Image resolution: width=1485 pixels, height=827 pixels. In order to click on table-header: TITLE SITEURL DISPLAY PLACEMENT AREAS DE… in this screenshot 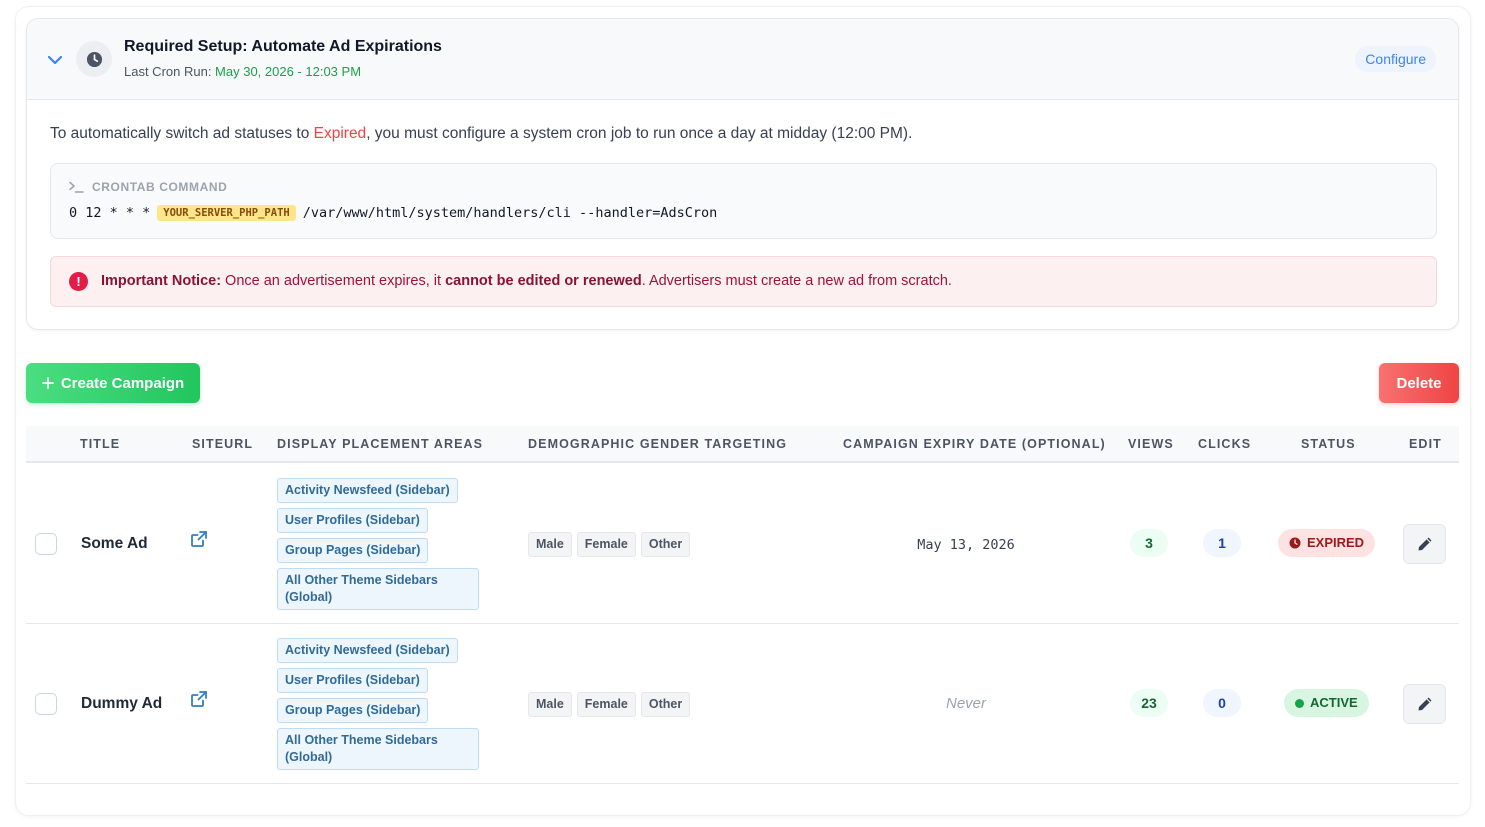, I will do `click(742, 444)`.